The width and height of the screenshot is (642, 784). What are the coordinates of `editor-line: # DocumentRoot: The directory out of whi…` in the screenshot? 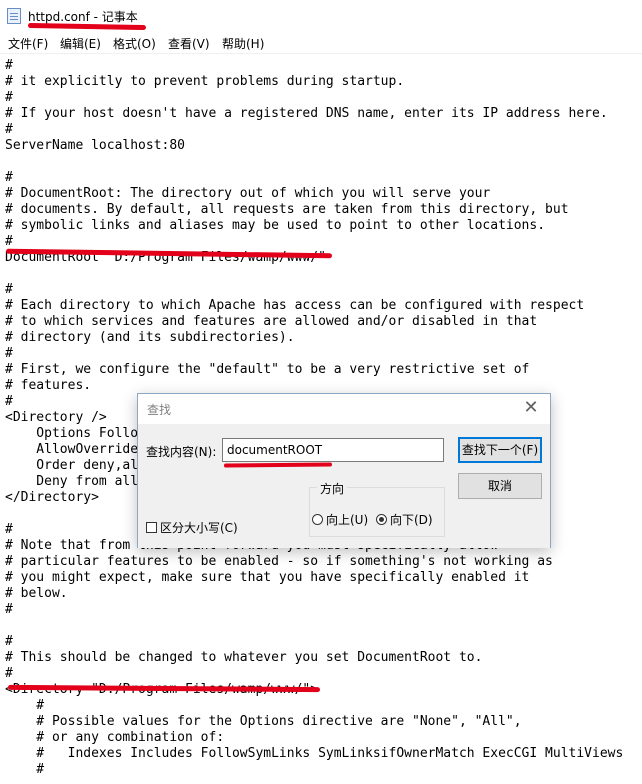 It's located at (248, 193).